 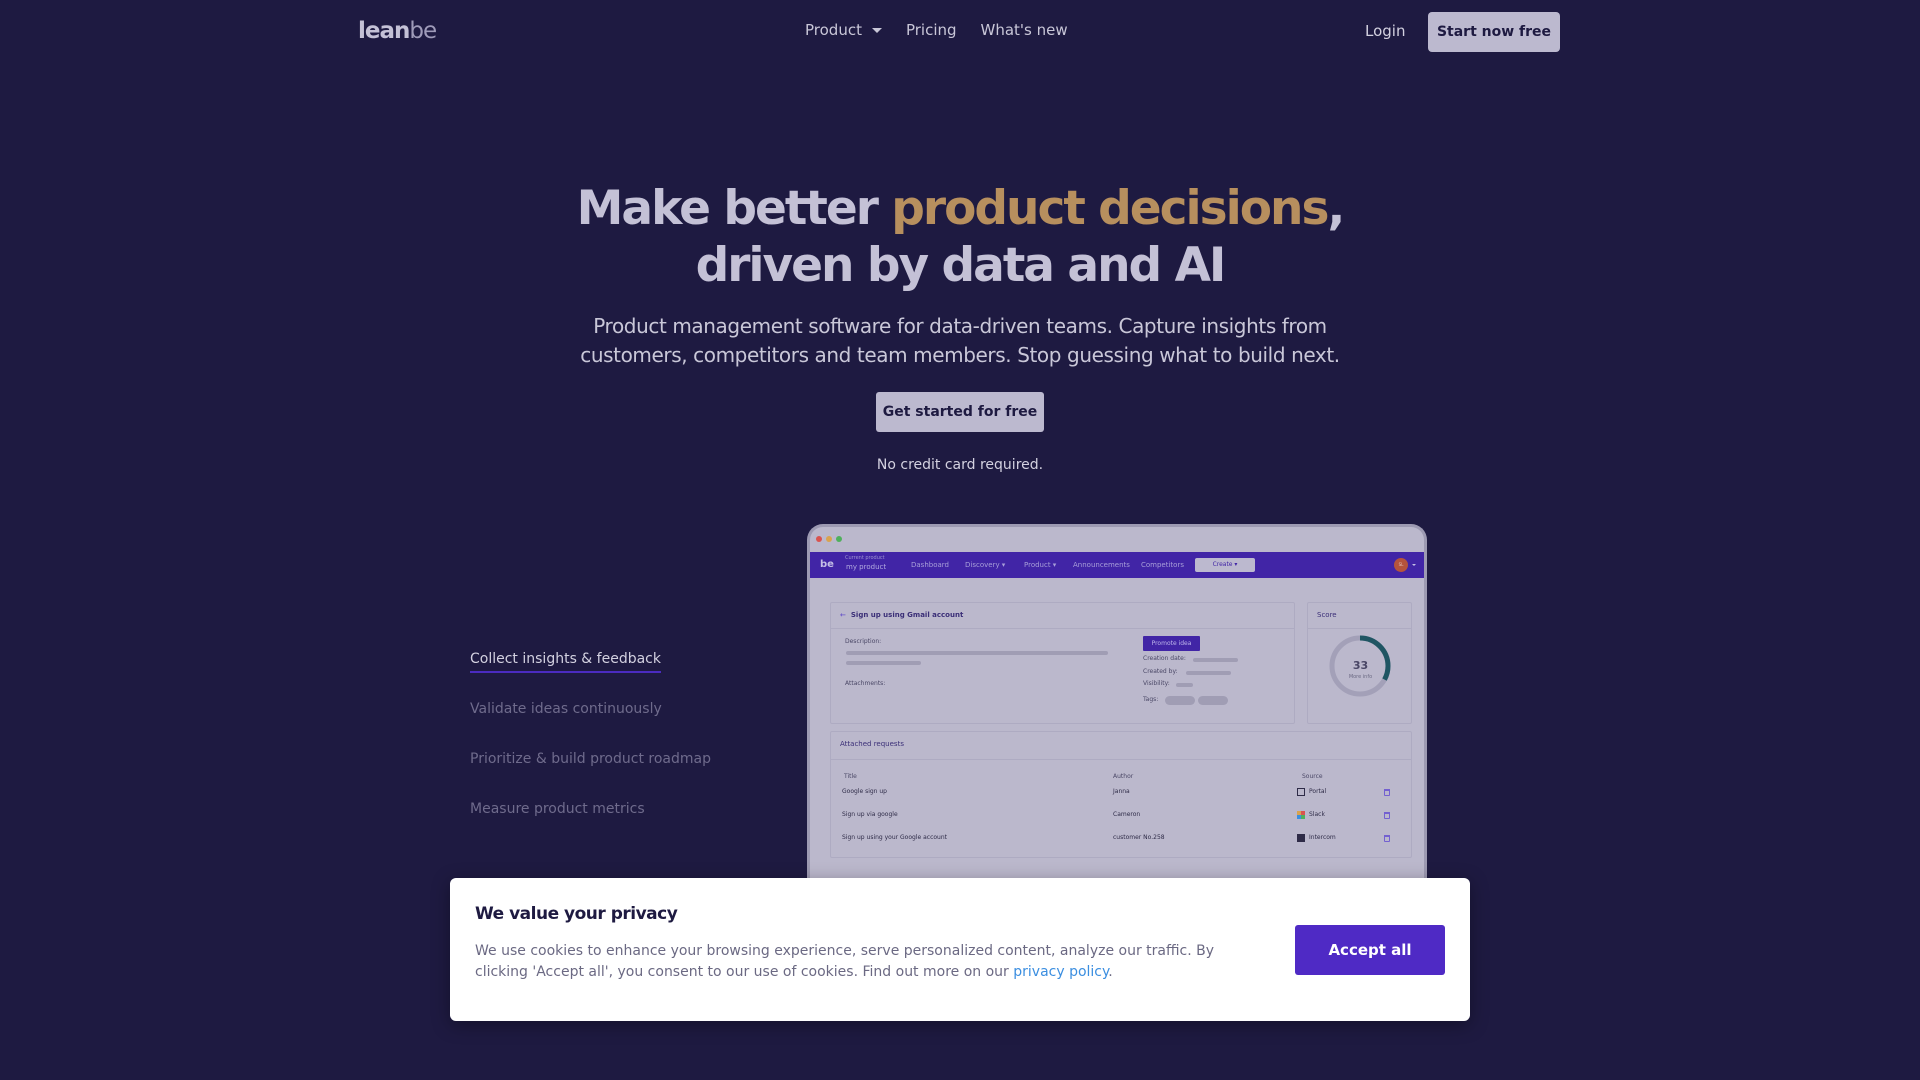 What do you see at coordinates (1360, 677) in the screenshot?
I see `mock-score-more-info: More info` at bounding box center [1360, 677].